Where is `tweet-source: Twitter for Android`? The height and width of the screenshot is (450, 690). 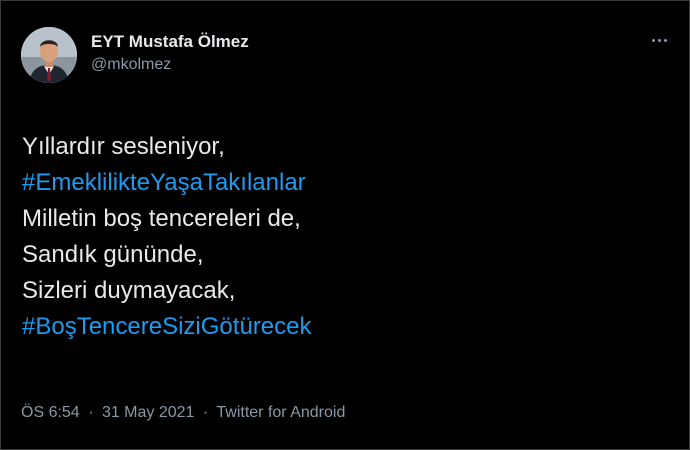 tweet-source: Twitter for Android is located at coordinates (280, 412).